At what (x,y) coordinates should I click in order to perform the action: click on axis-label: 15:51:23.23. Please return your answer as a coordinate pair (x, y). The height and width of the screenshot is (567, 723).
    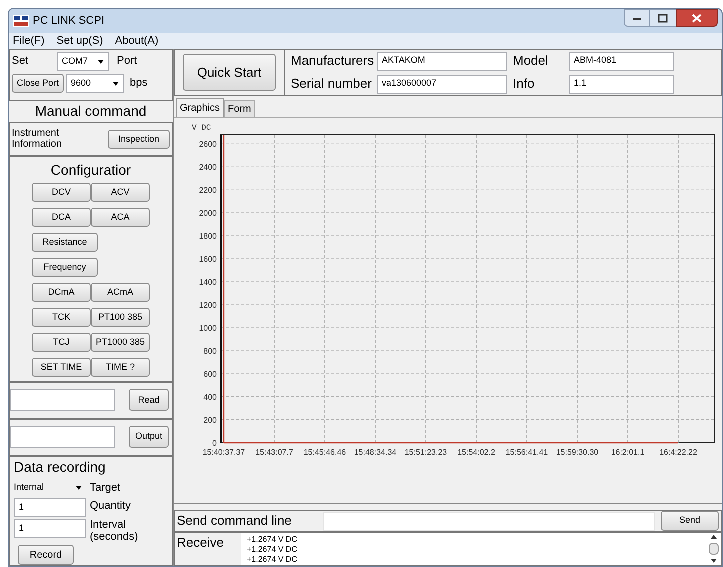
    Looking at the image, I should click on (426, 452).